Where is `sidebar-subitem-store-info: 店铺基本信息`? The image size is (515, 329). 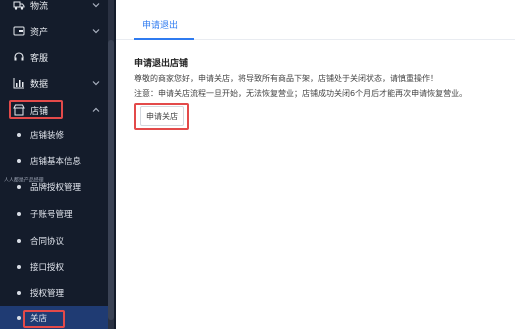 sidebar-subitem-store-info: 店铺基本信息 is located at coordinates (54, 161).